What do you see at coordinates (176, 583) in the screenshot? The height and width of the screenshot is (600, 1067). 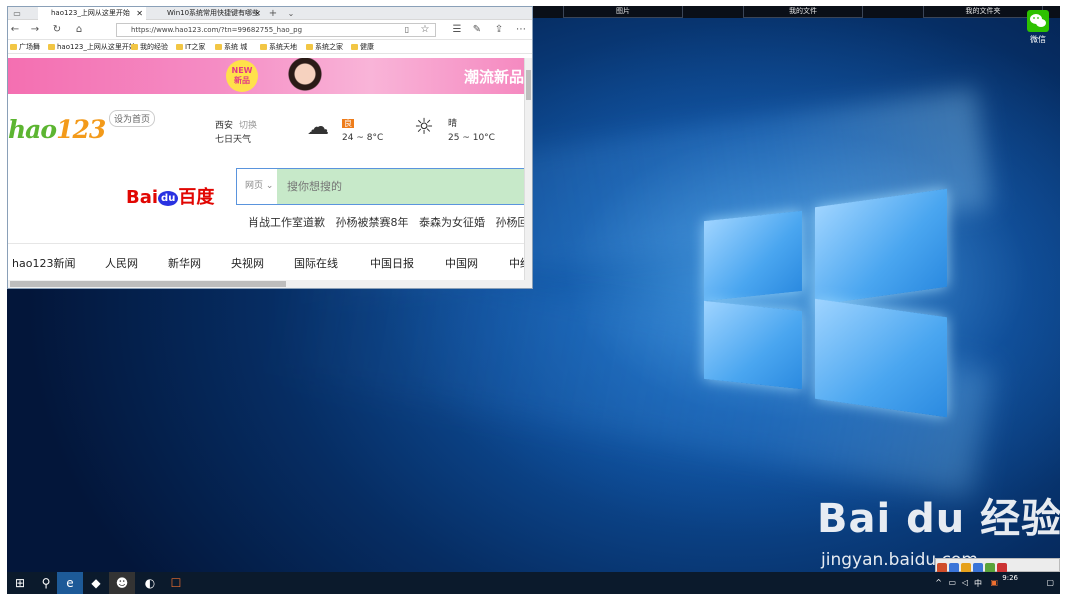 I see `app-icon: ☐` at bounding box center [176, 583].